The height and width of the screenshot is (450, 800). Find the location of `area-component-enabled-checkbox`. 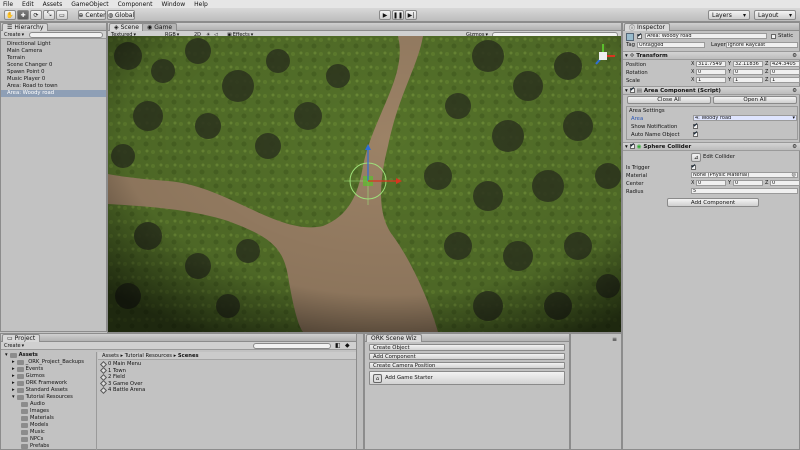

area-component-enabled-checkbox is located at coordinates (632, 89).